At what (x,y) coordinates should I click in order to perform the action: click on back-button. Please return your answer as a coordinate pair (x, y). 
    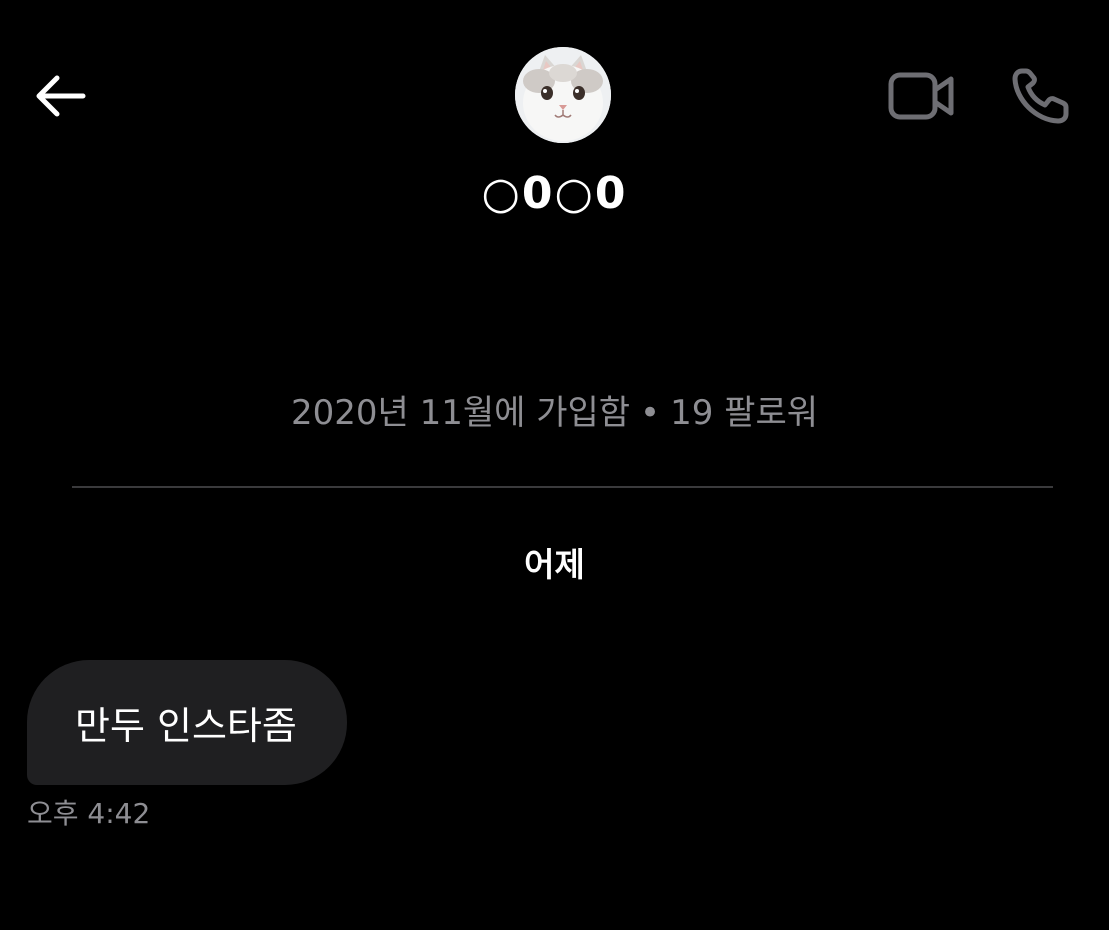
    Looking at the image, I should click on (60, 96).